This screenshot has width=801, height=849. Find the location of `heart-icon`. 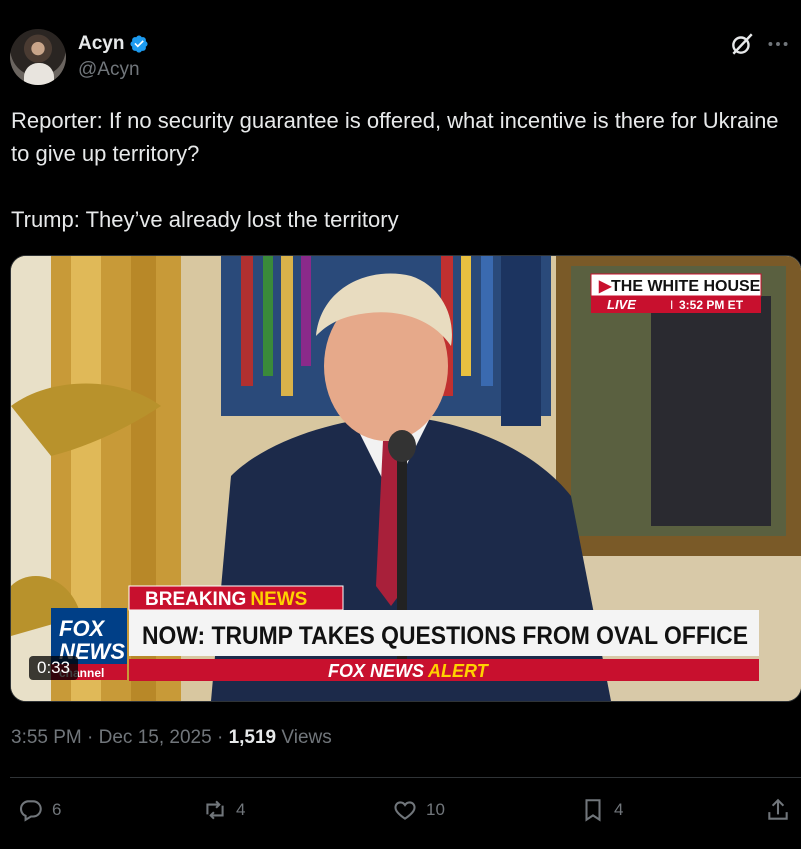

heart-icon is located at coordinates (405, 810).